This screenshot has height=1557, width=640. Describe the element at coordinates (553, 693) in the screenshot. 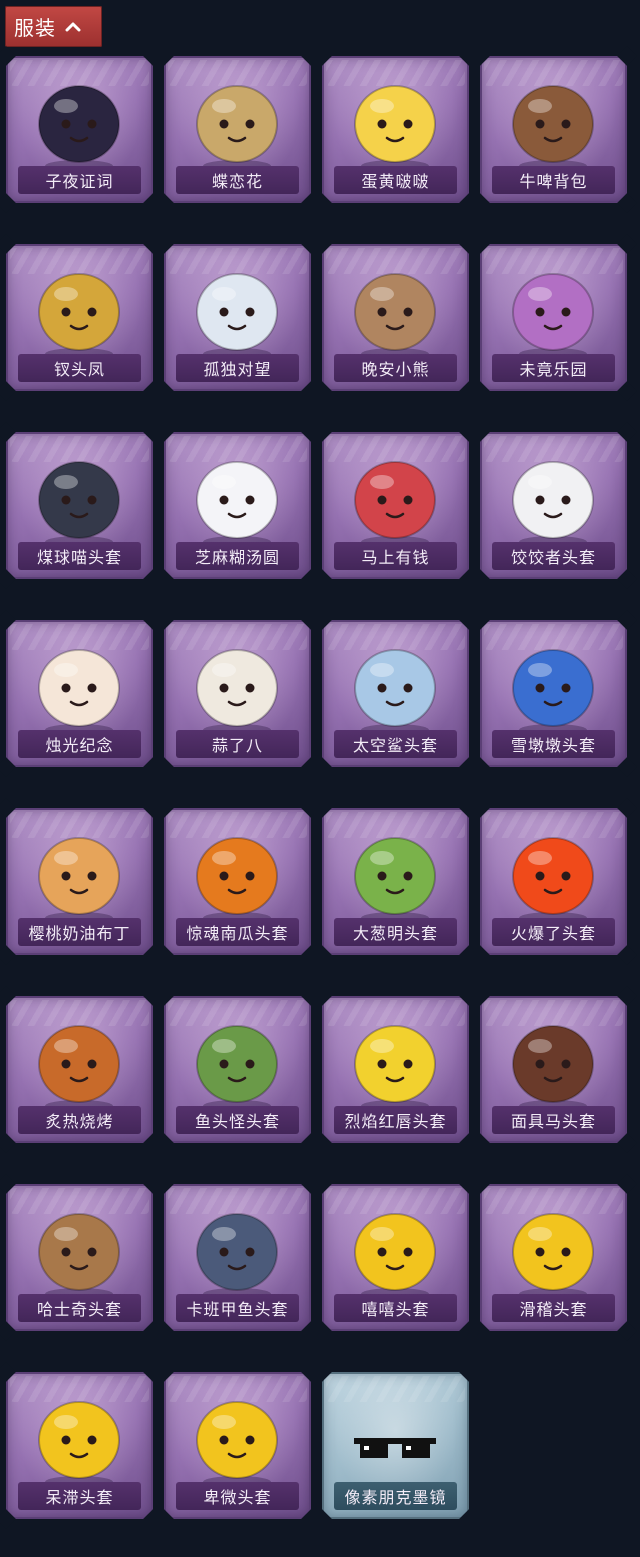

I see `costume-item-card: 雪墩墩头套` at that location.